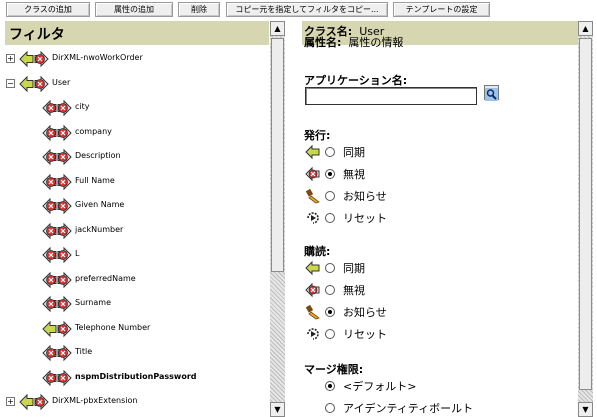 This screenshot has width=597, height=417. I want to click on filter-header: フィルタ, so click(137, 33).